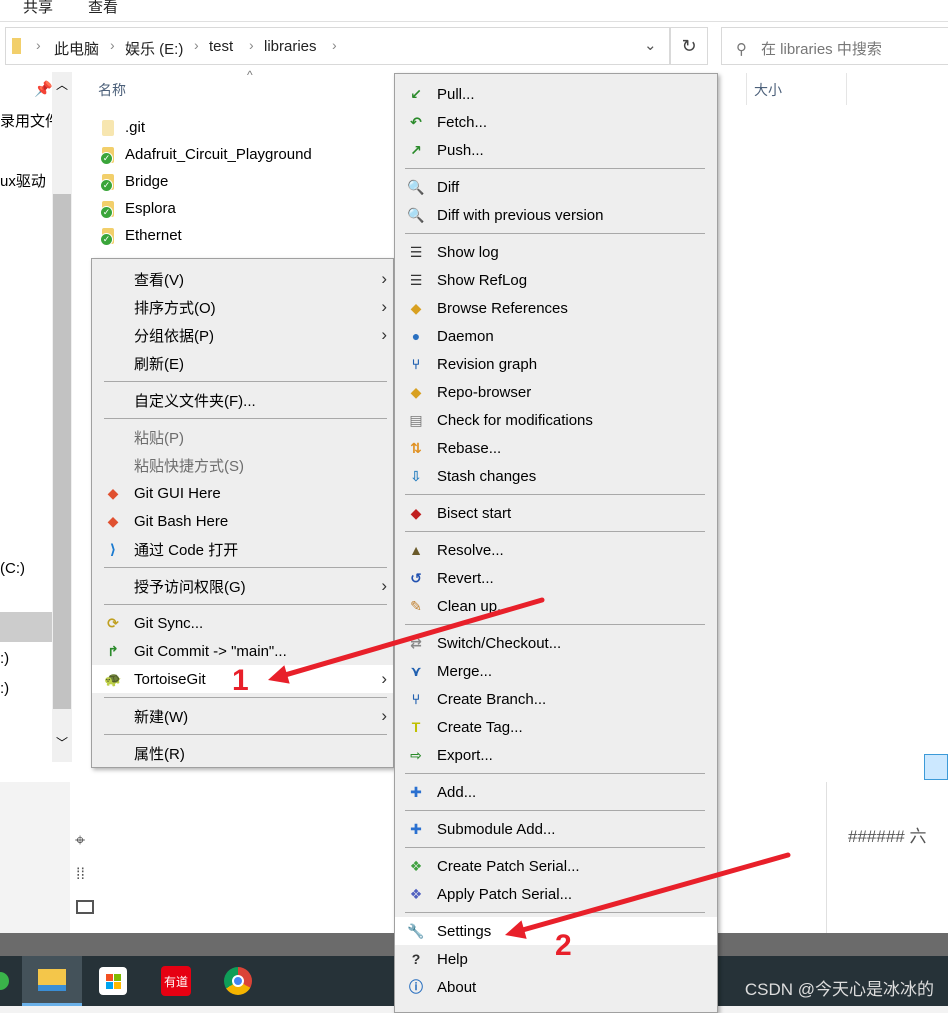  I want to click on annotation-number-2: 2, so click(563, 945).